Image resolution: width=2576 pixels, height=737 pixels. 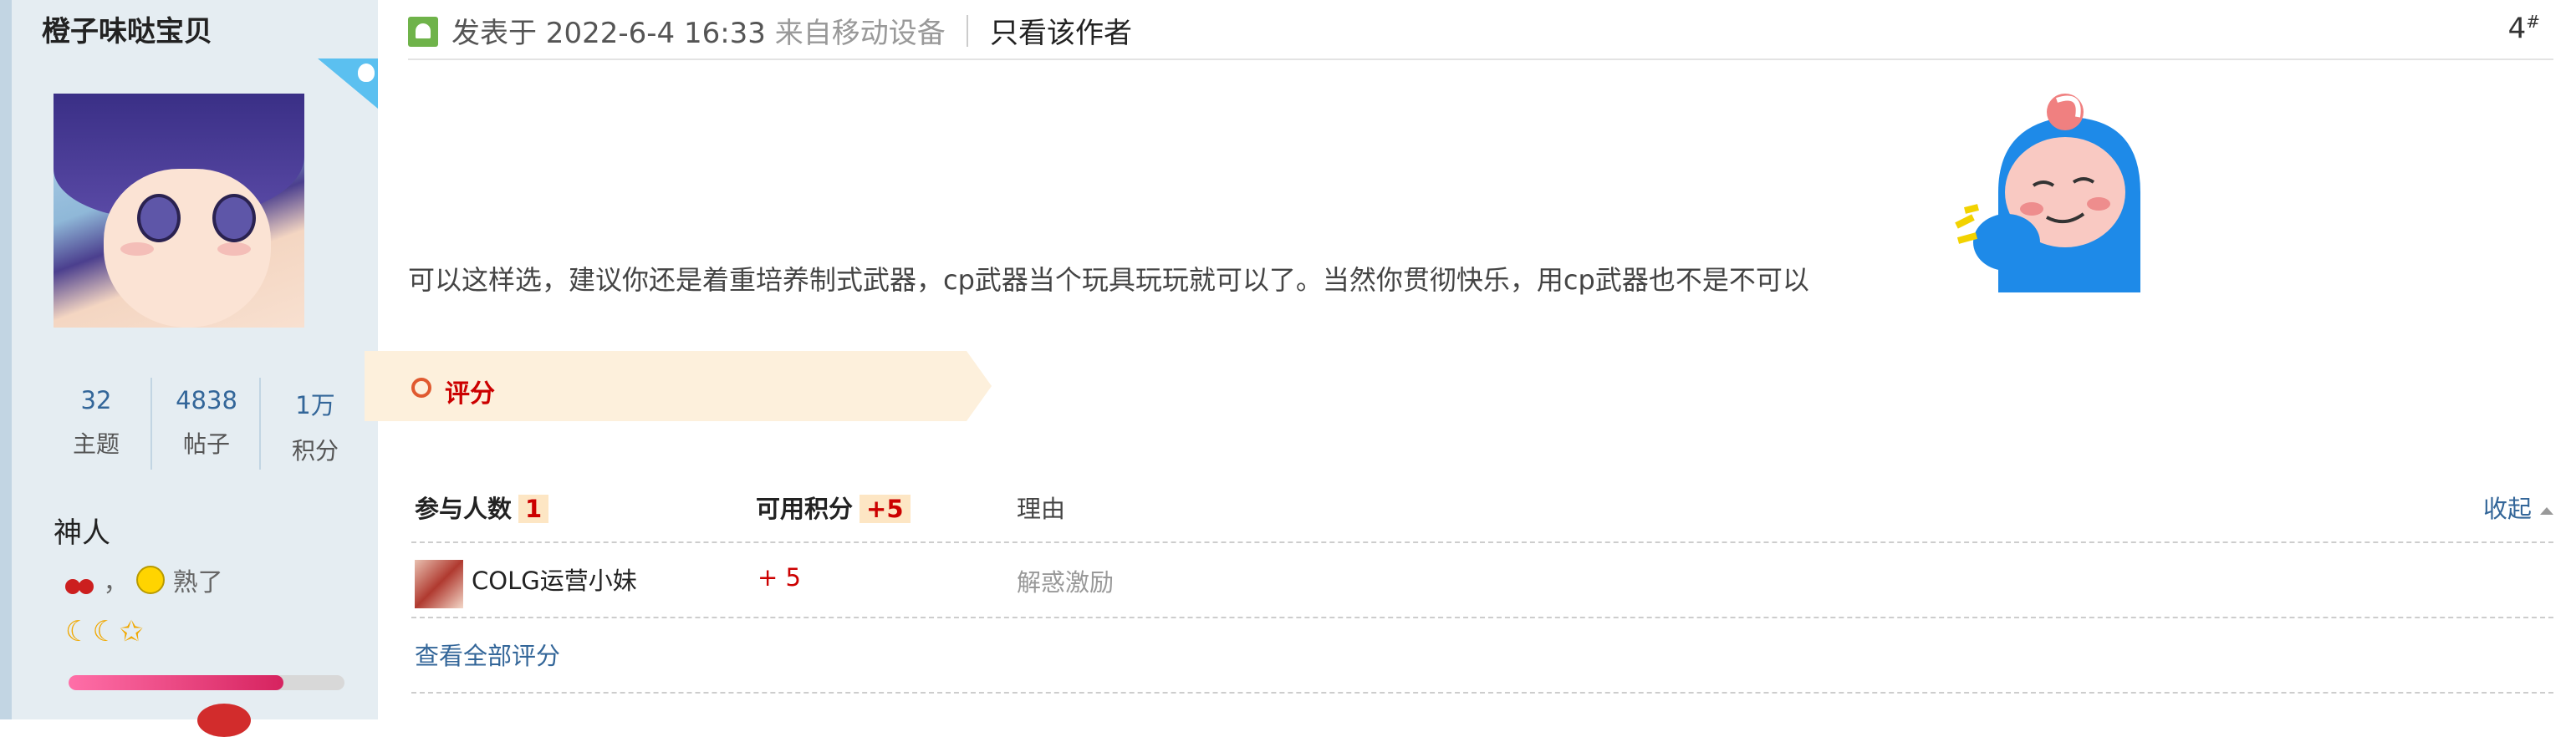 What do you see at coordinates (367, 73) in the screenshot?
I see `apple-icon` at bounding box center [367, 73].